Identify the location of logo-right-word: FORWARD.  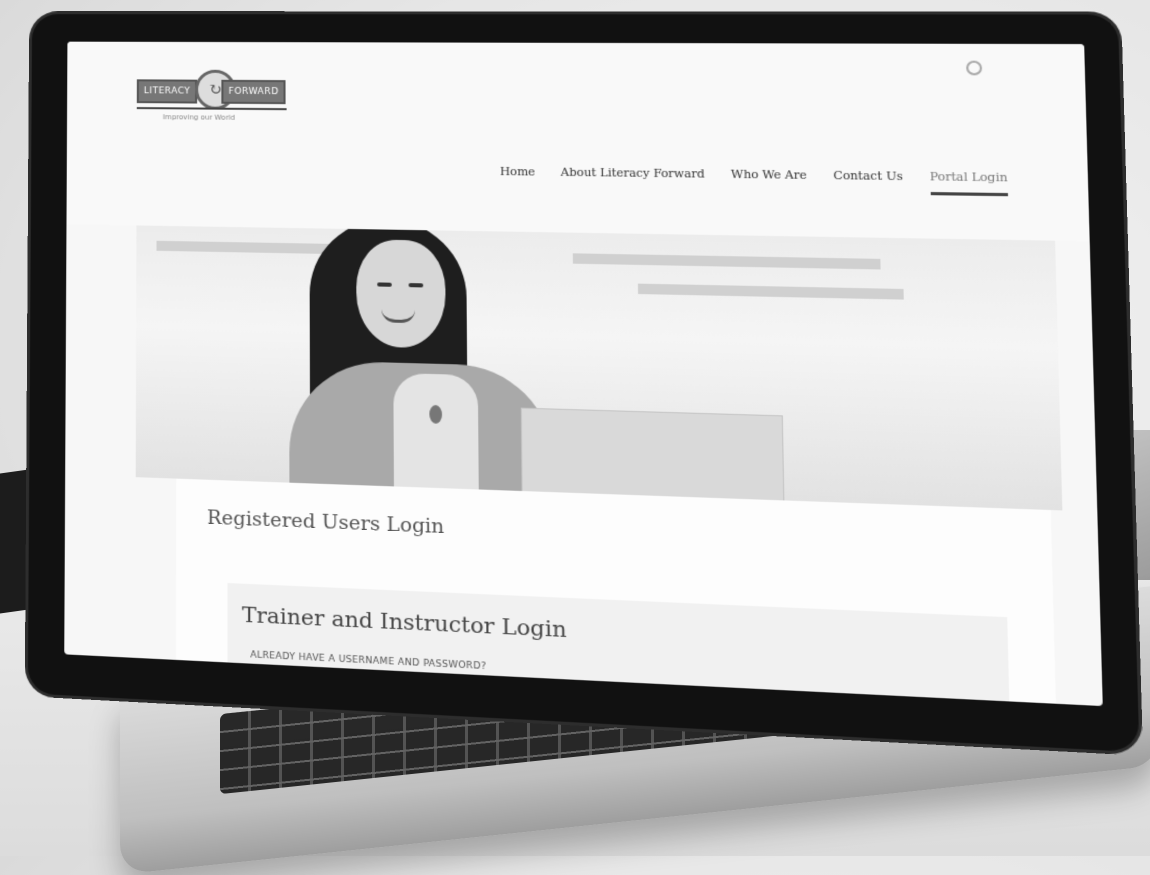
(253, 92).